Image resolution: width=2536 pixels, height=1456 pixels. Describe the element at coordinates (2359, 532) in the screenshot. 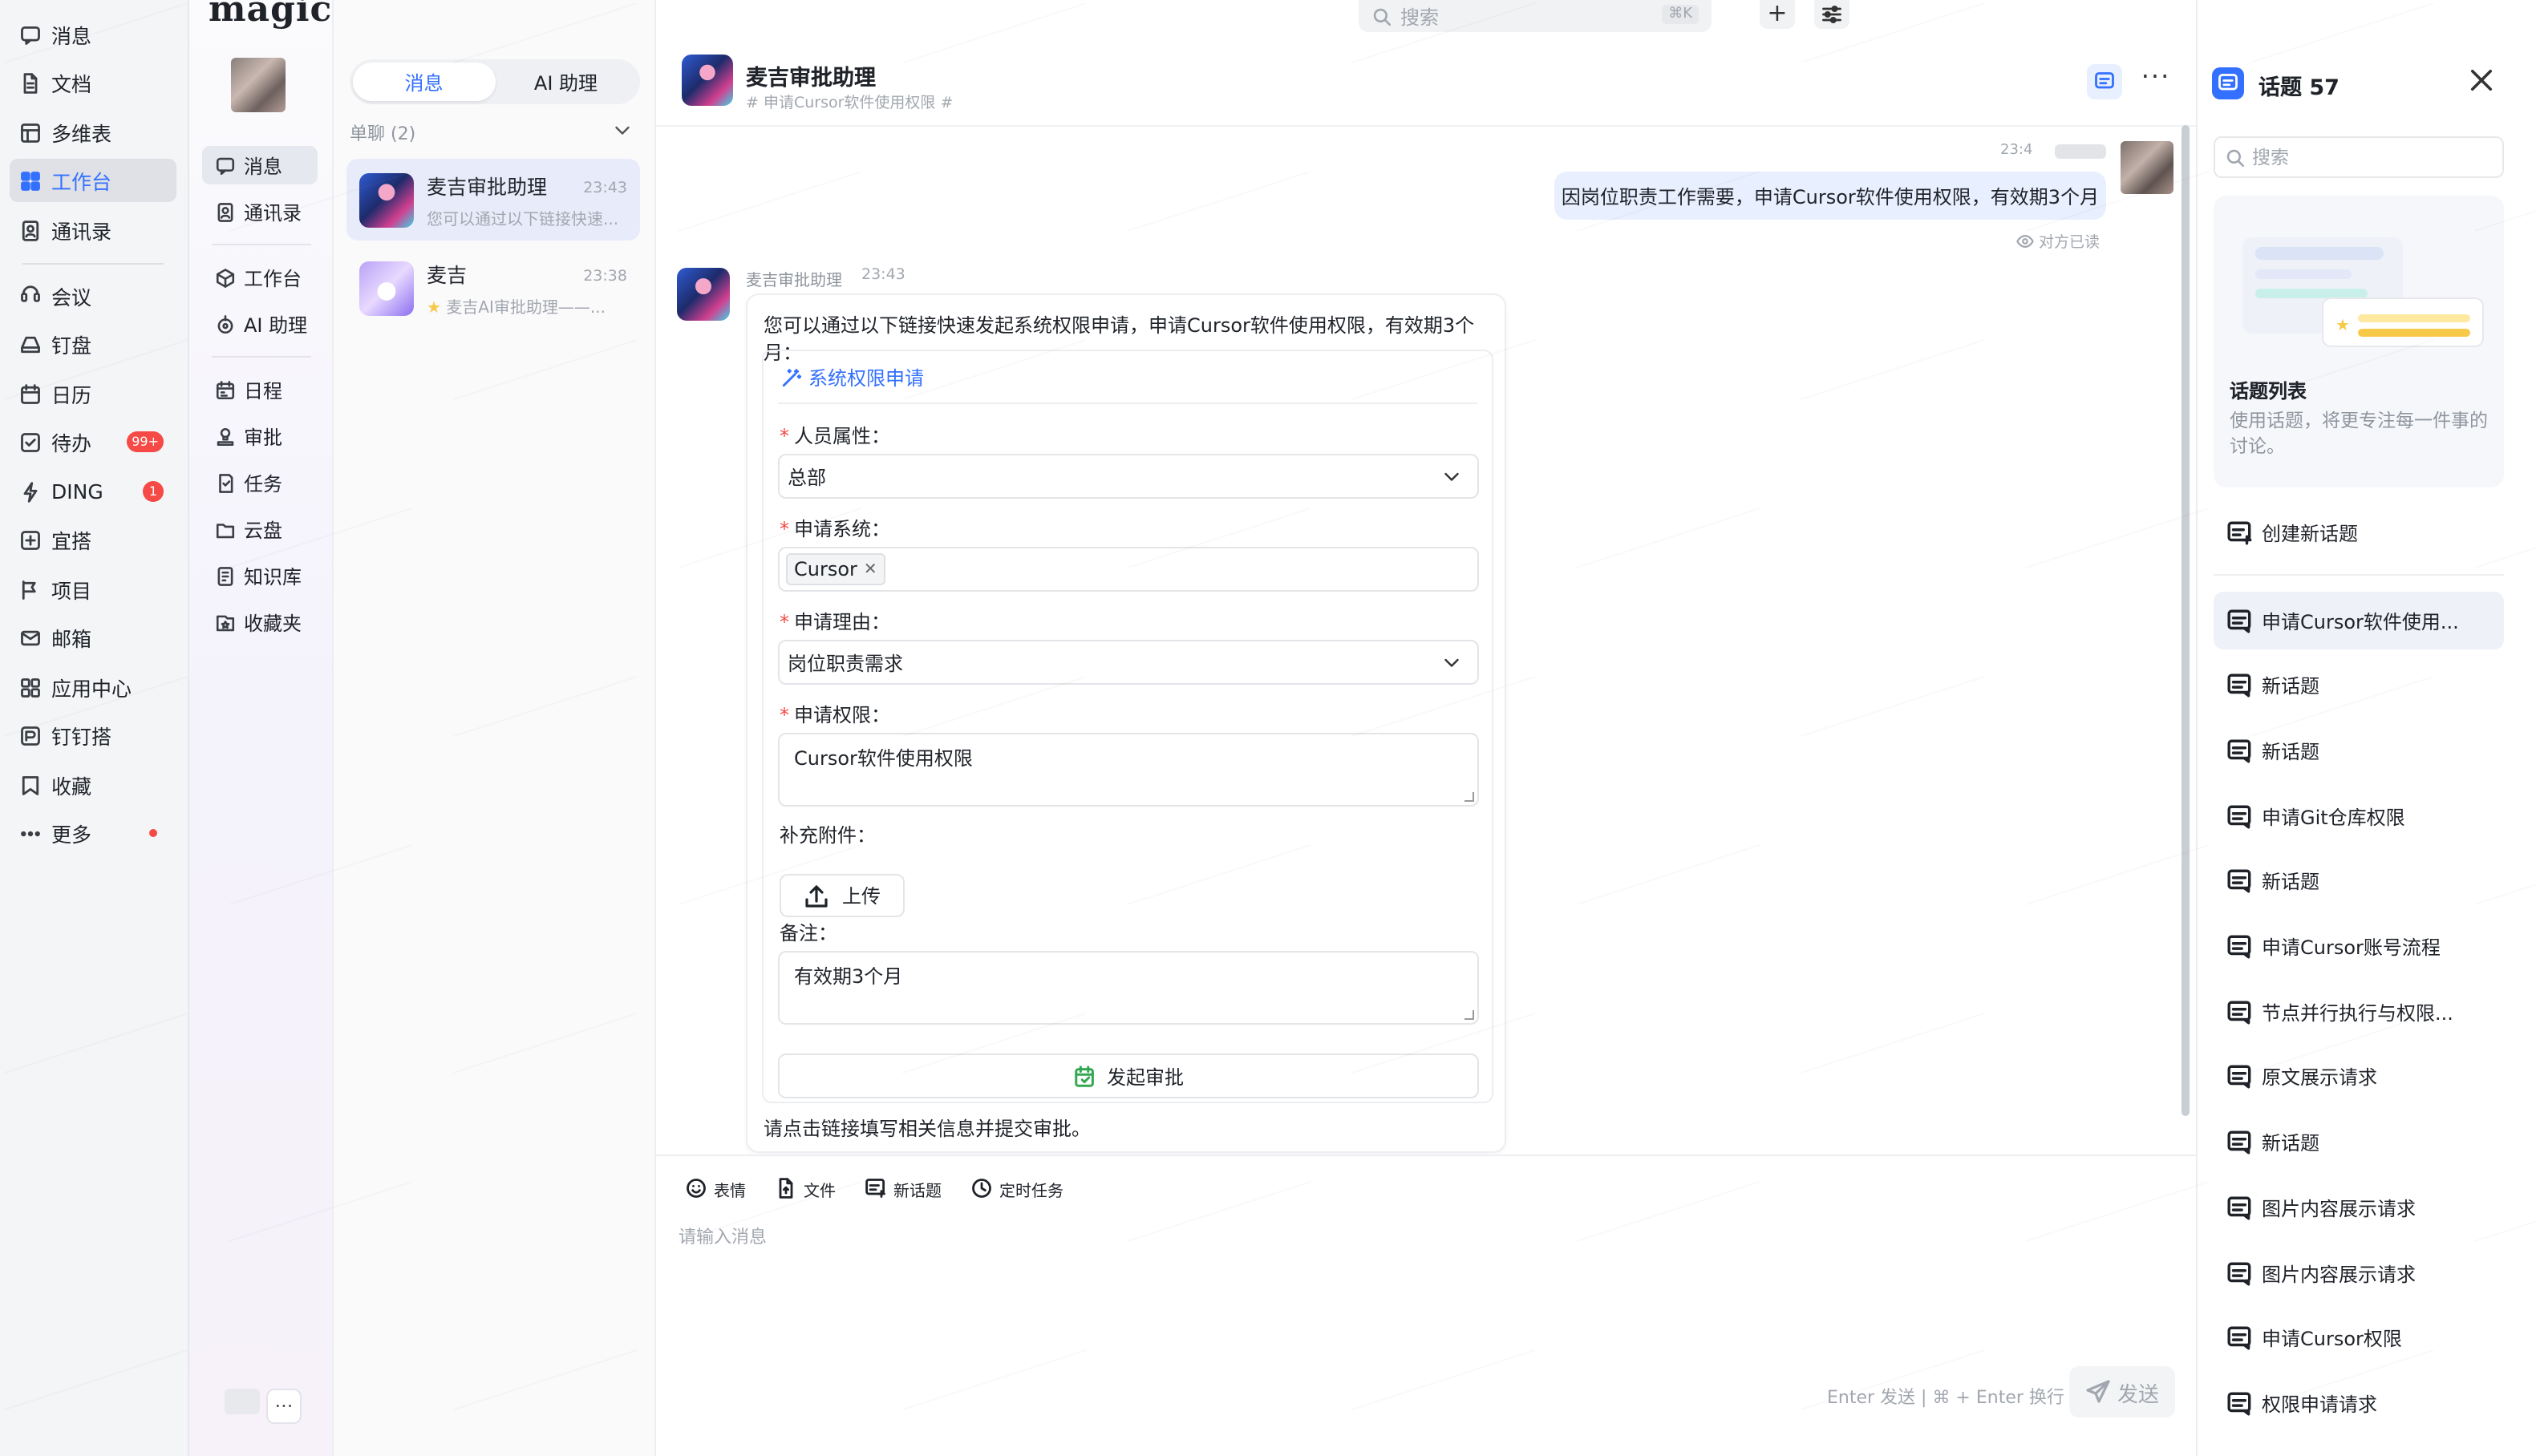

I see `create-topic-button: 创建新话题` at that location.